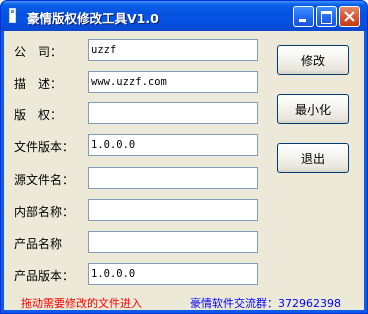 The width and height of the screenshot is (368, 314). What do you see at coordinates (12, 15) in the screenshot?
I see `app-icon` at bounding box center [12, 15].